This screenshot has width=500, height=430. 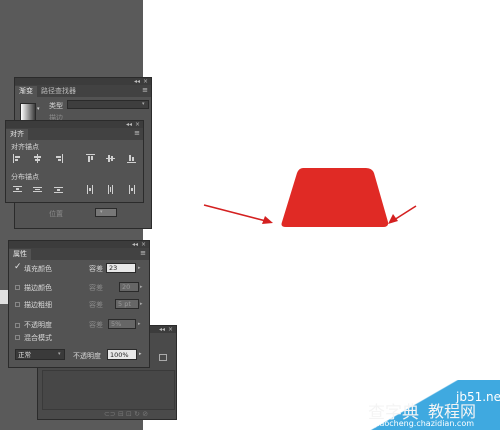 What do you see at coordinates (402, 214) in the screenshot?
I see `right-arrow-icon` at bounding box center [402, 214].